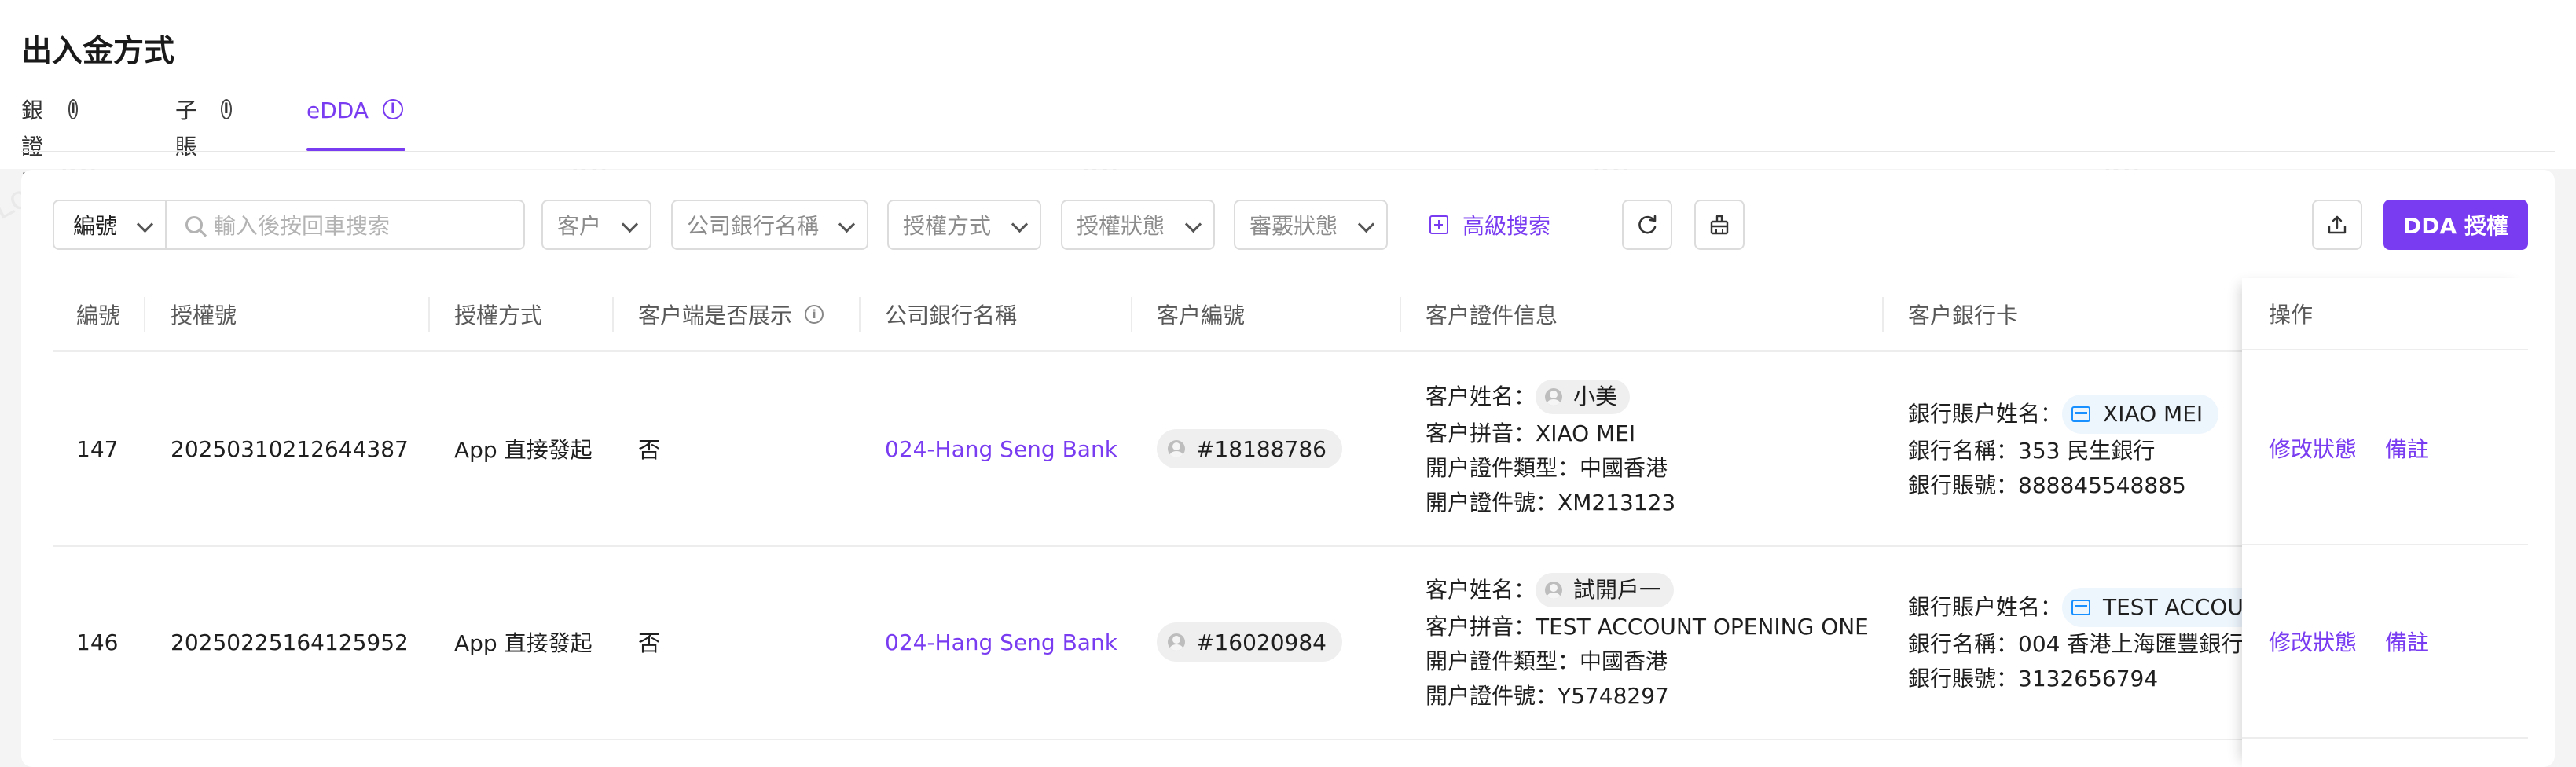 This screenshot has height=767, width=2576. What do you see at coordinates (947, 226) in the screenshot?
I see `filter-label: 授權方式` at bounding box center [947, 226].